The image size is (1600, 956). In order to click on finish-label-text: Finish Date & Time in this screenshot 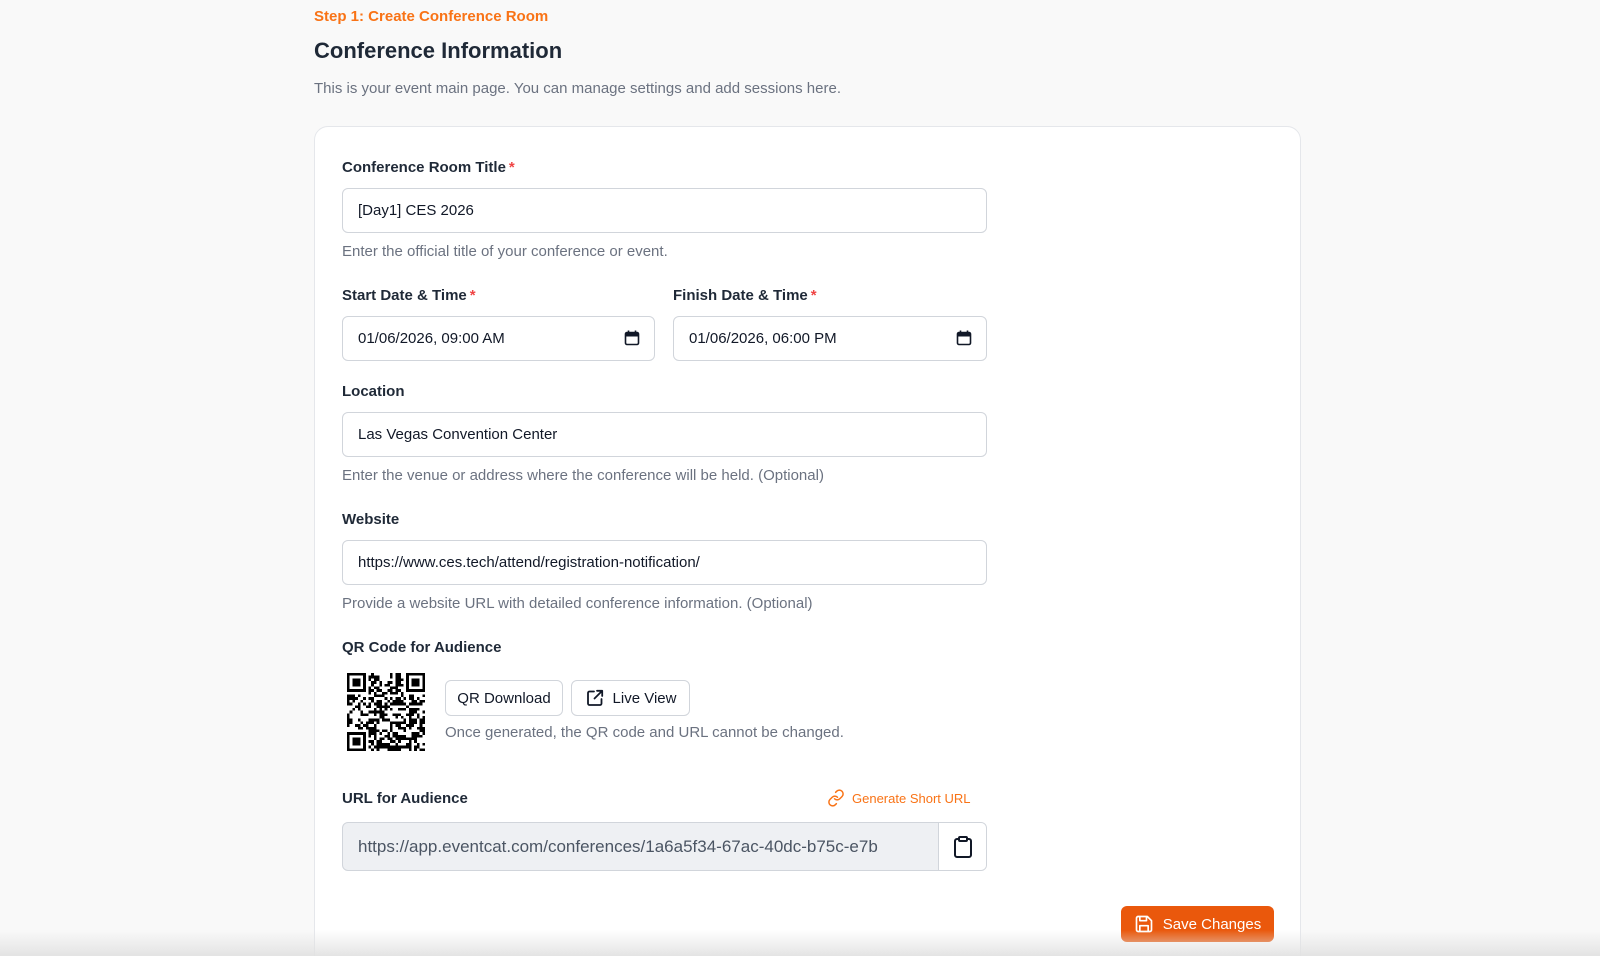, I will do `click(740, 295)`.